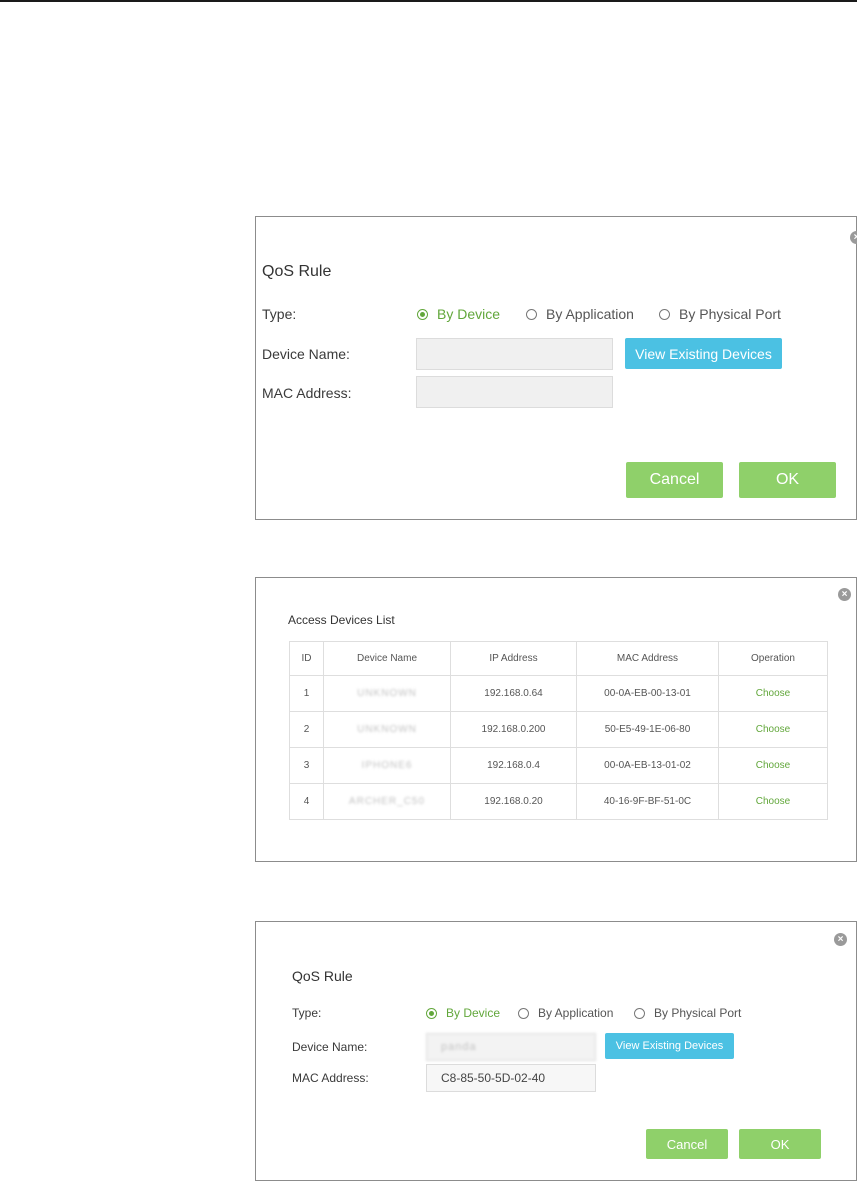  I want to click on cell-id: 4, so click(306, 801).